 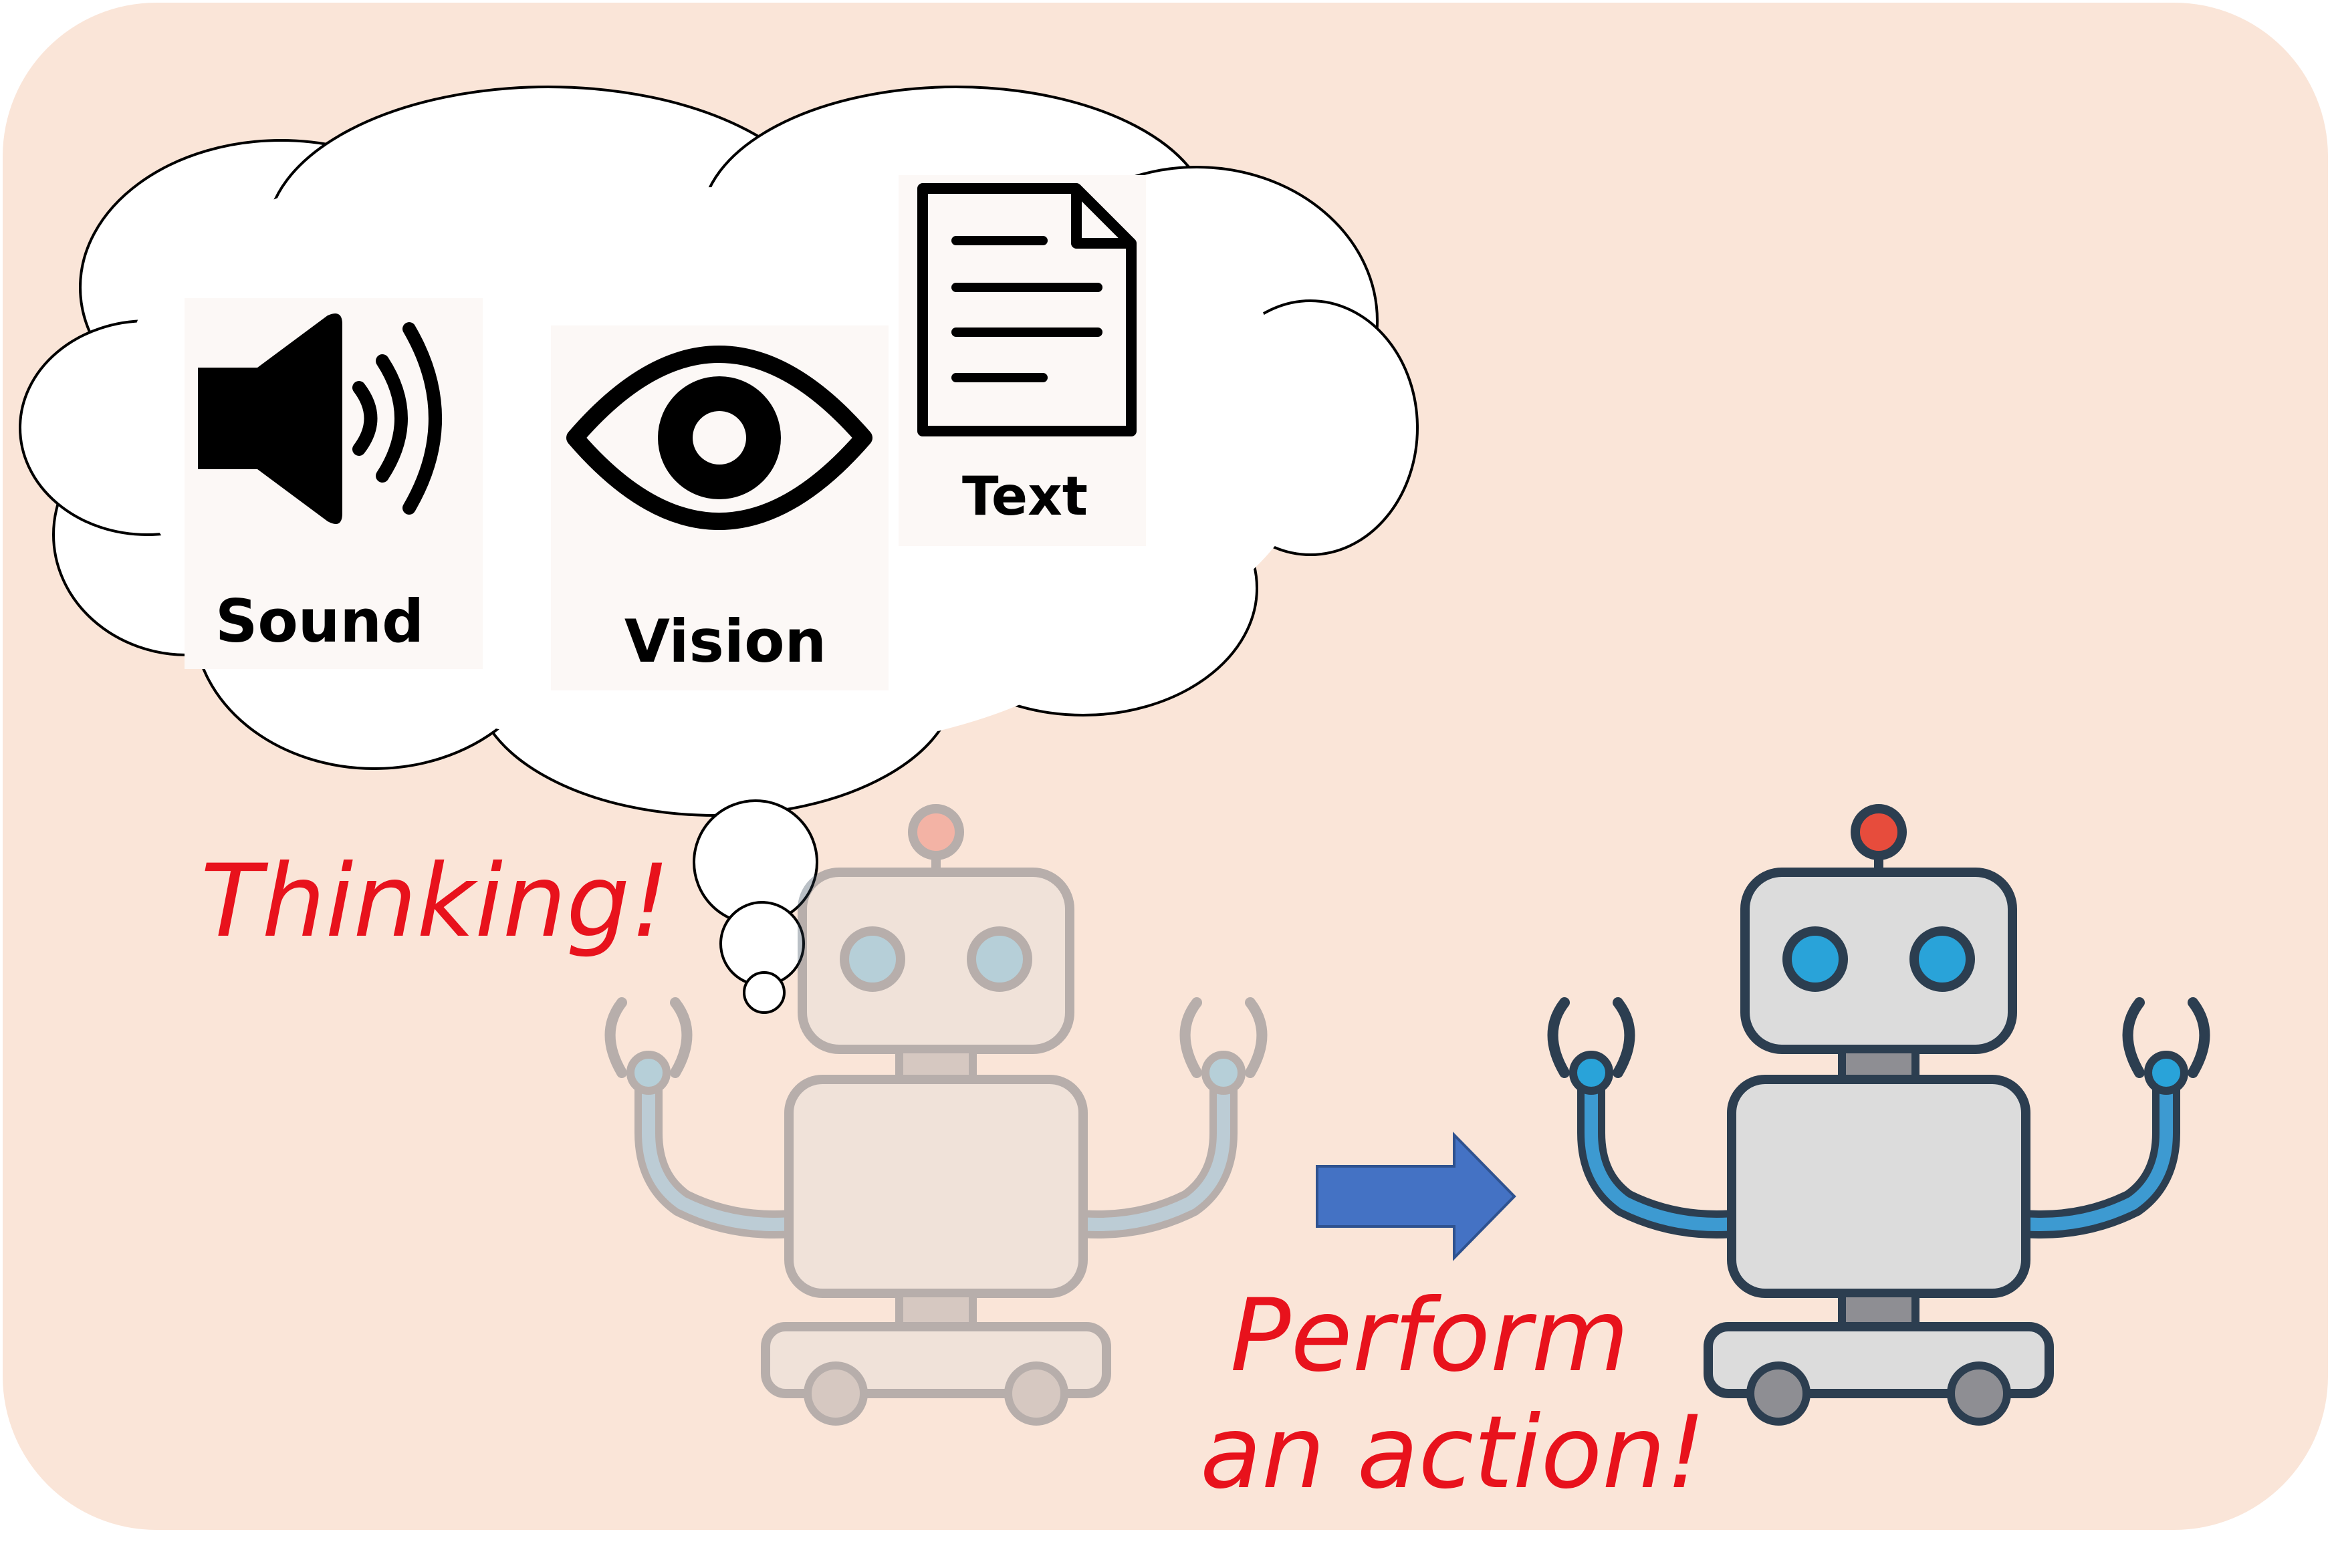 What do you see at coordinates (1022, 360) in the screenshot?
I see `text-card: Text` at bounding box center [1022, 360].